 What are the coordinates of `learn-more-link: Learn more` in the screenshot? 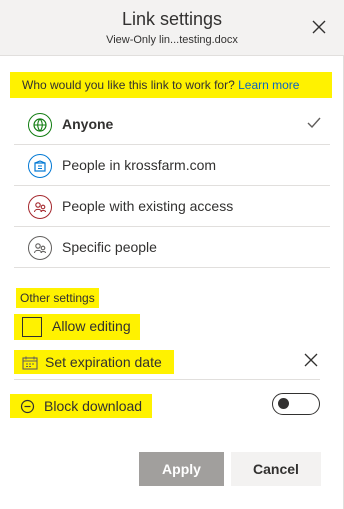 It's located at (268, 85).